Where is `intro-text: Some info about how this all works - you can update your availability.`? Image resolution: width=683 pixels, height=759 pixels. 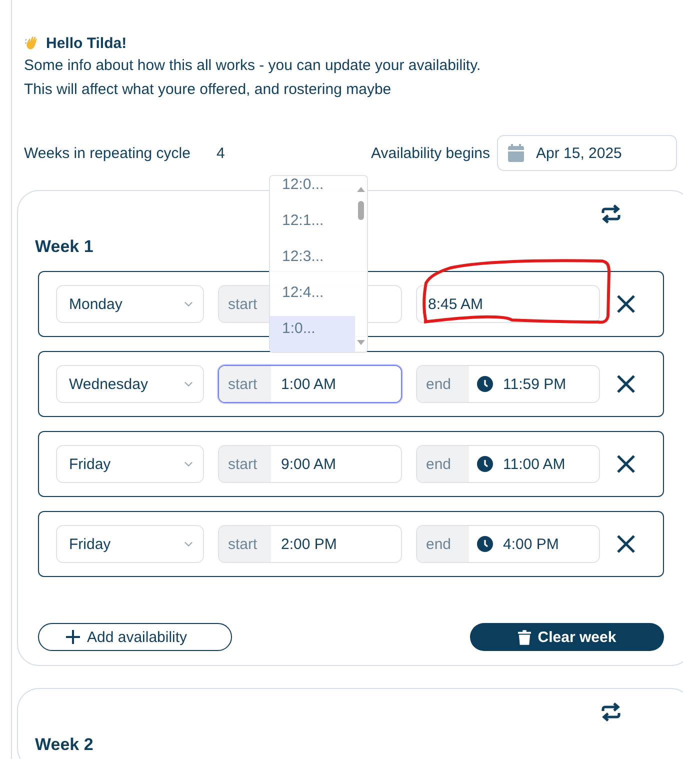 intro-text: Some info about how this all works - you can update your availability. is located at coordinates (253, 66).